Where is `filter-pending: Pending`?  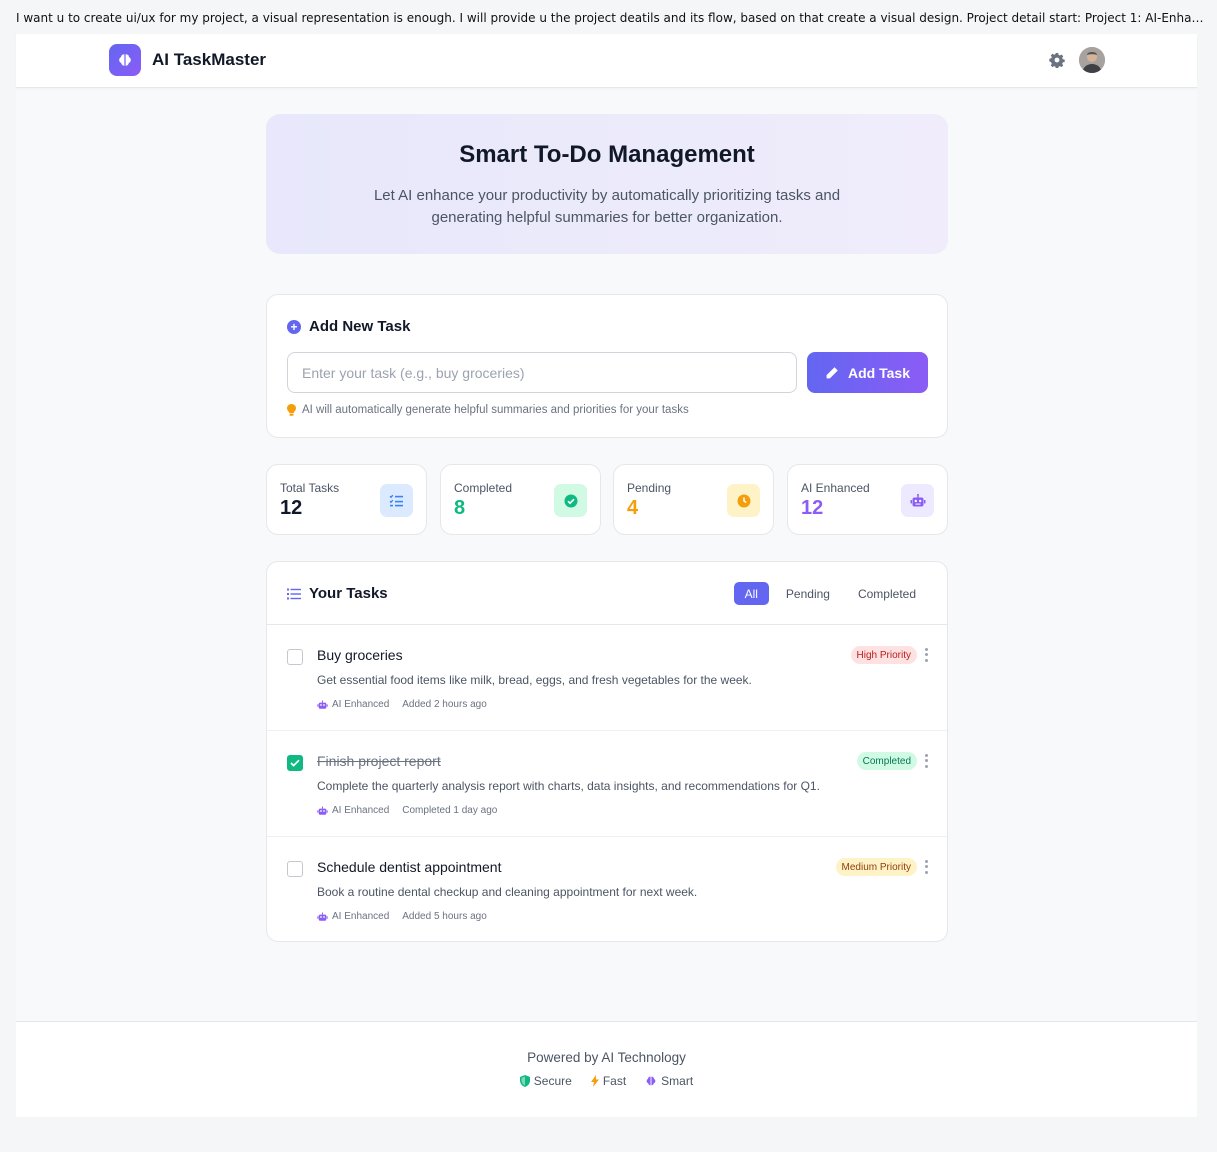 filter-pending: Pending is located at coordinates (808, 593).